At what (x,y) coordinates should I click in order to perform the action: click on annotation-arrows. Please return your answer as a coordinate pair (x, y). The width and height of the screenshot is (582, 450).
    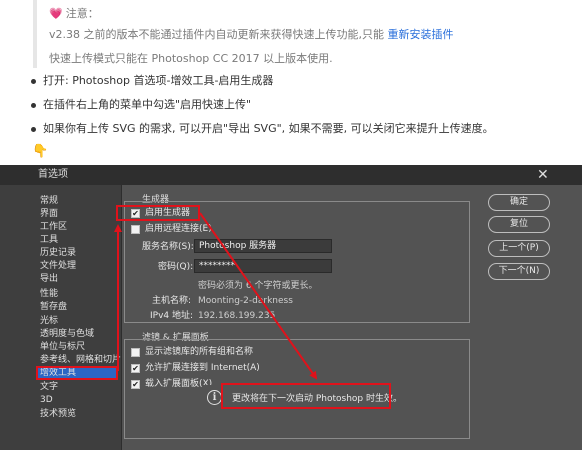
    Looking at the image, I should click on (216, 296).